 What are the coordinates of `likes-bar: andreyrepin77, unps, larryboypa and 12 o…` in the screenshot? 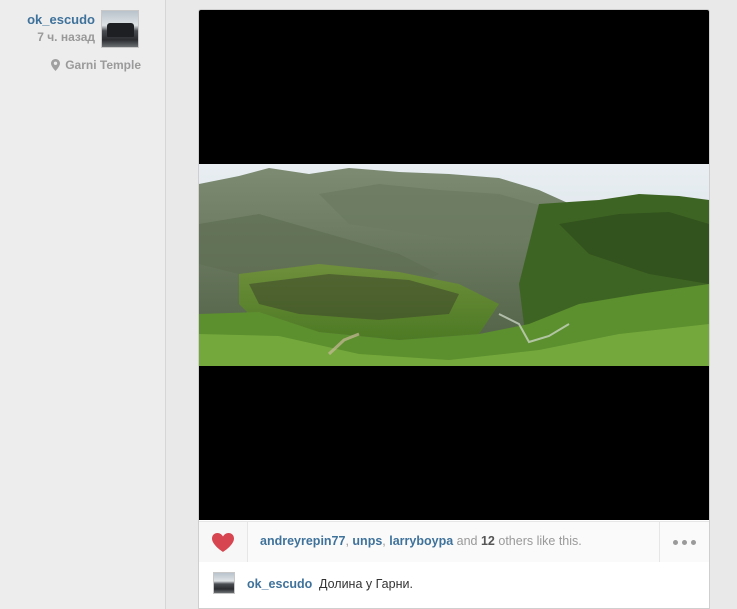 It's located at (454, 542).